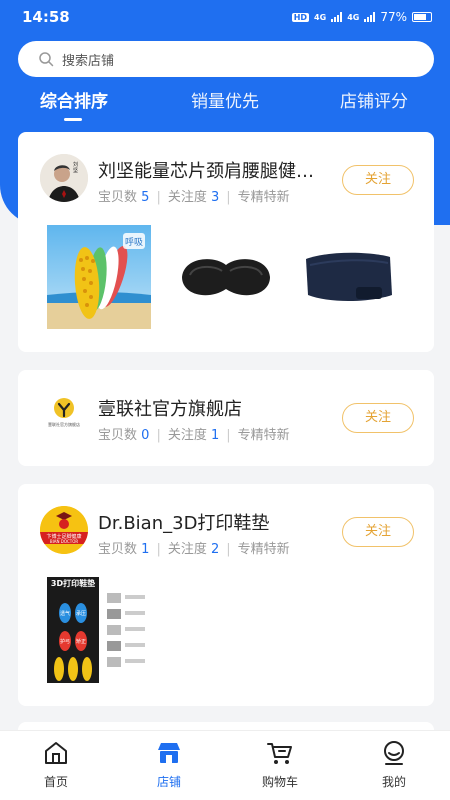 Image resolution: width=450 pixels, height=800 pixels. I want to click on follow-count: 2, so click(215, 549).